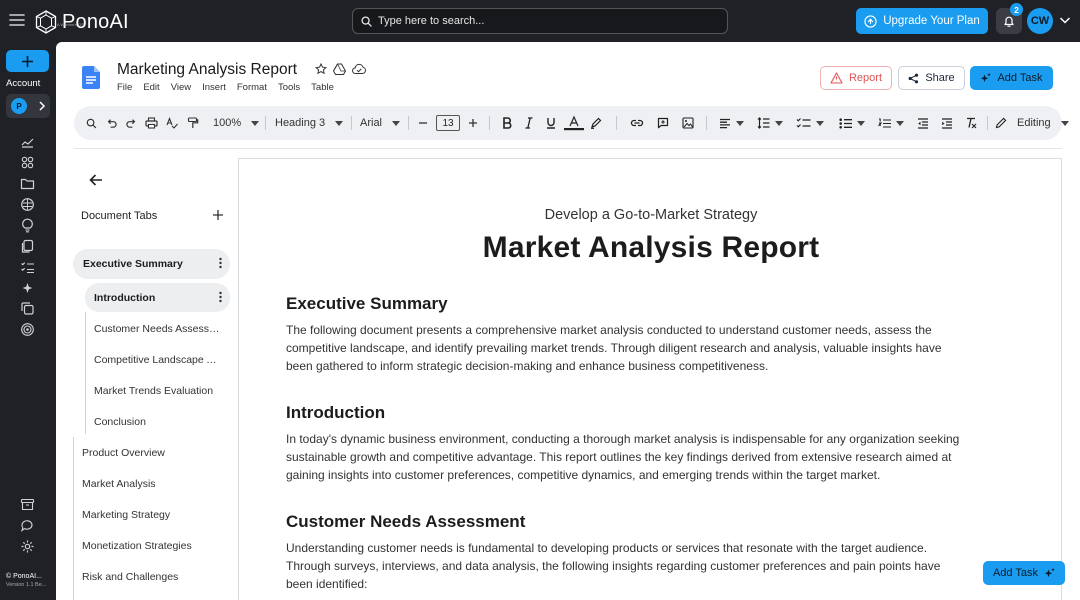 This screenshot has width=1080, height=600. What do you see at coordinates (19, 106) in the screenshot?
I see `account-avatar: P` at bounding box center [19, 106].